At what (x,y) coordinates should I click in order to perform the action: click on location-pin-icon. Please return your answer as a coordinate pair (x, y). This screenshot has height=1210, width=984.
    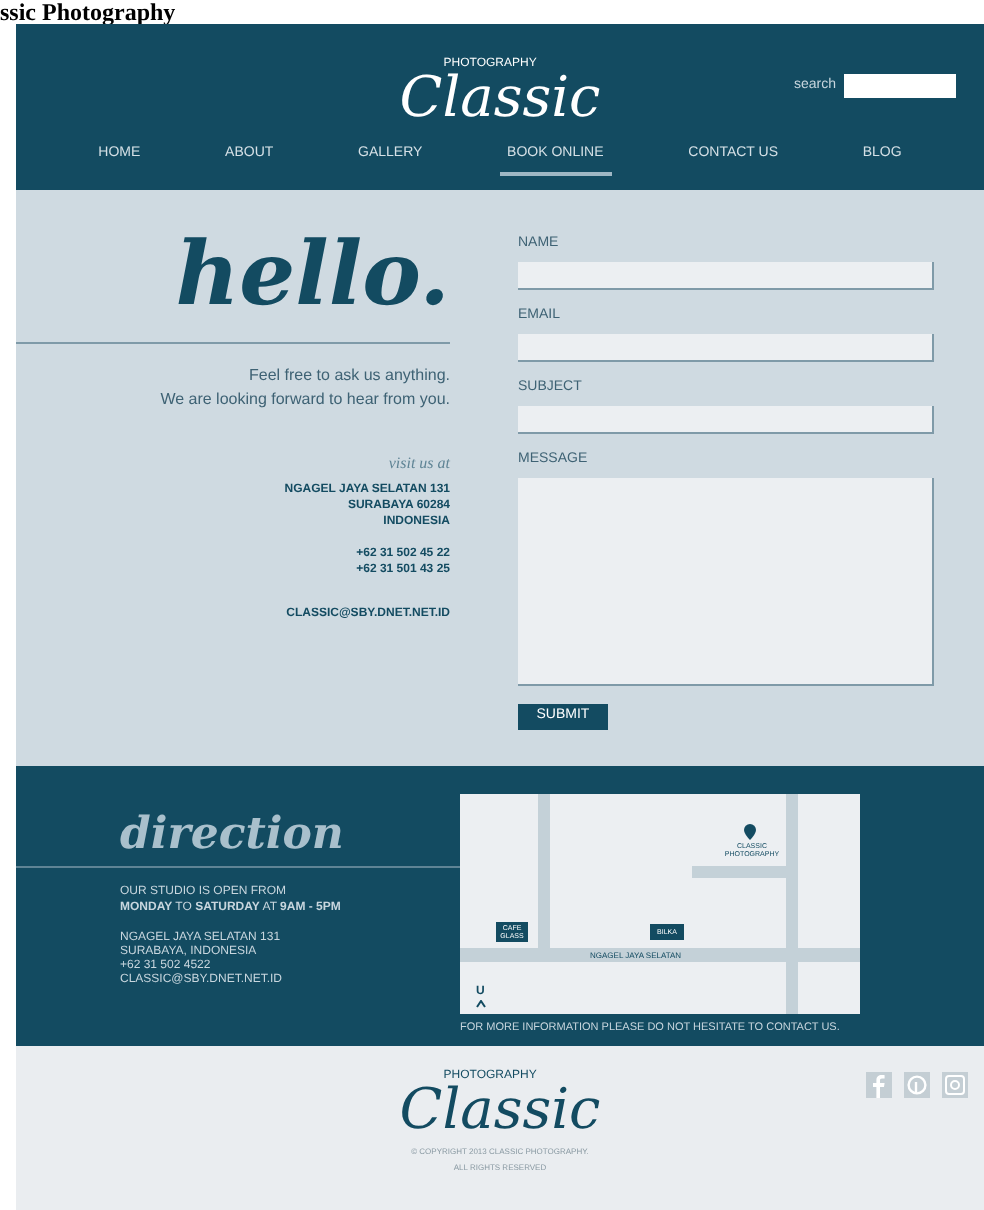
    Looking at the image, I should click on (750, 832).